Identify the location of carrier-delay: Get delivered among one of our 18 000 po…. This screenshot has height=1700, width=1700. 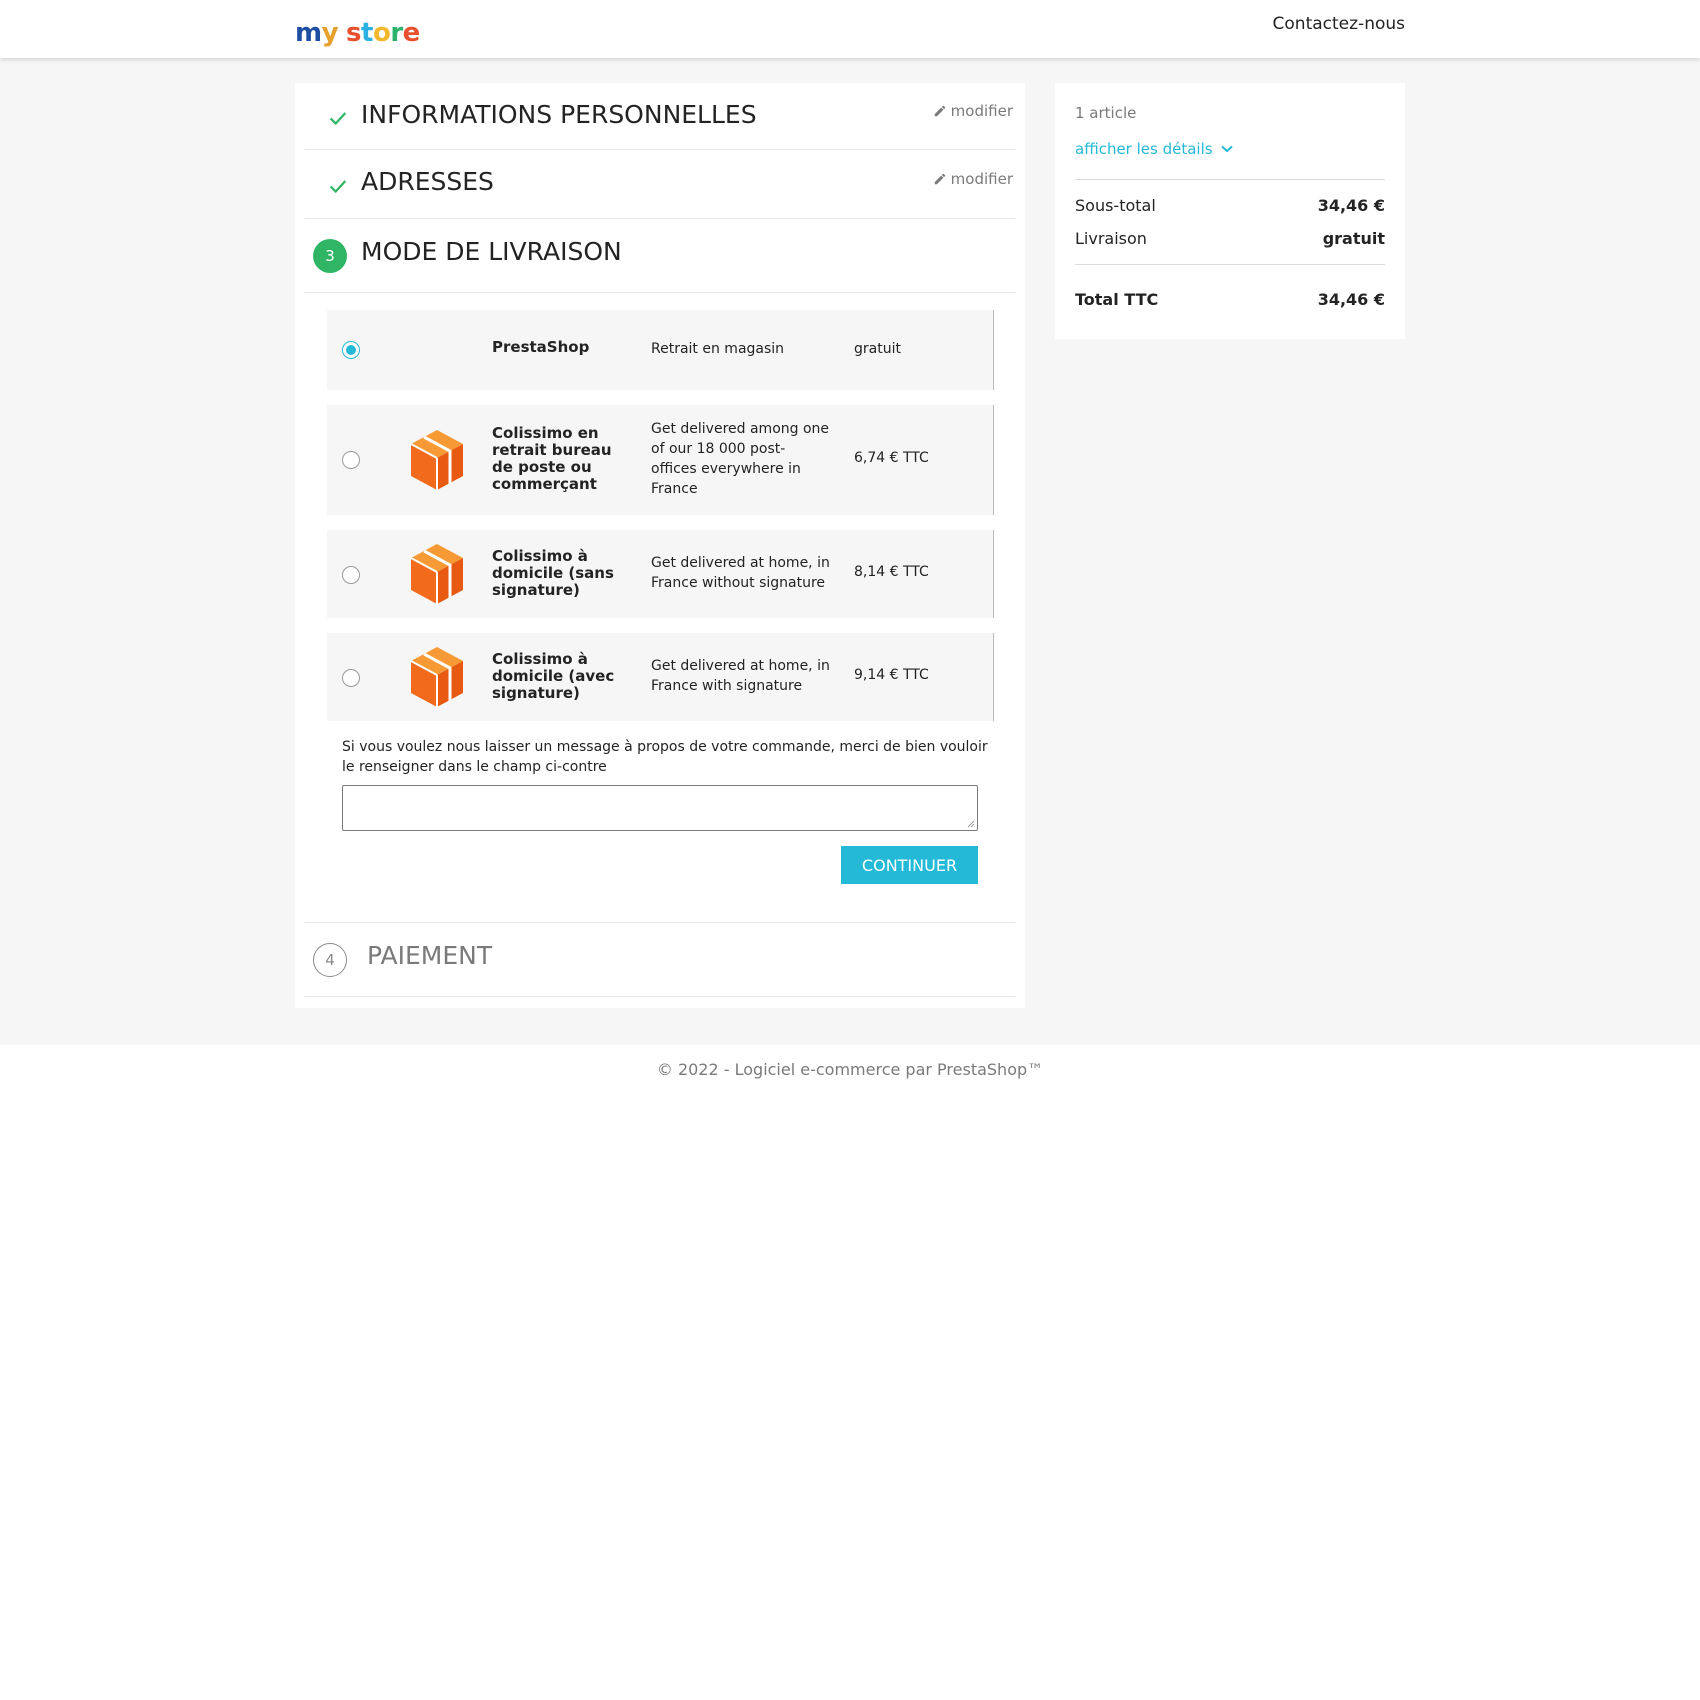
(740, 459).